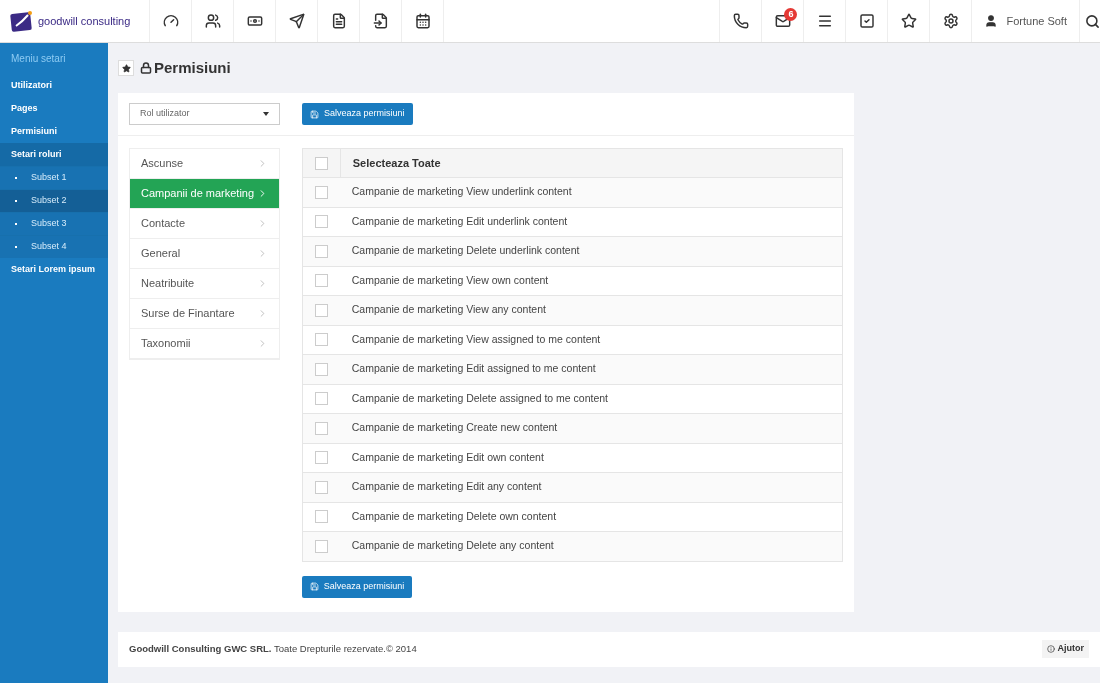 Image resolution: width=1100 pixels, height=683 pixels. What do you see at coordinates (740, 21) in the screenshot?
I see `phone-icon` at bounding box center [740, 21].